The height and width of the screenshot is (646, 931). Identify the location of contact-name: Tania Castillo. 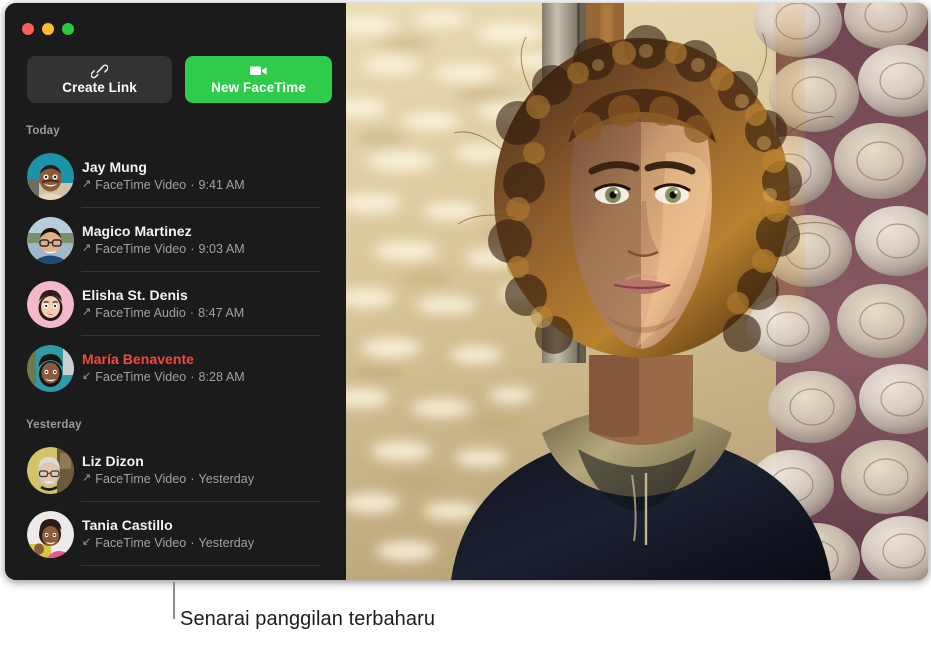
(127, 525).